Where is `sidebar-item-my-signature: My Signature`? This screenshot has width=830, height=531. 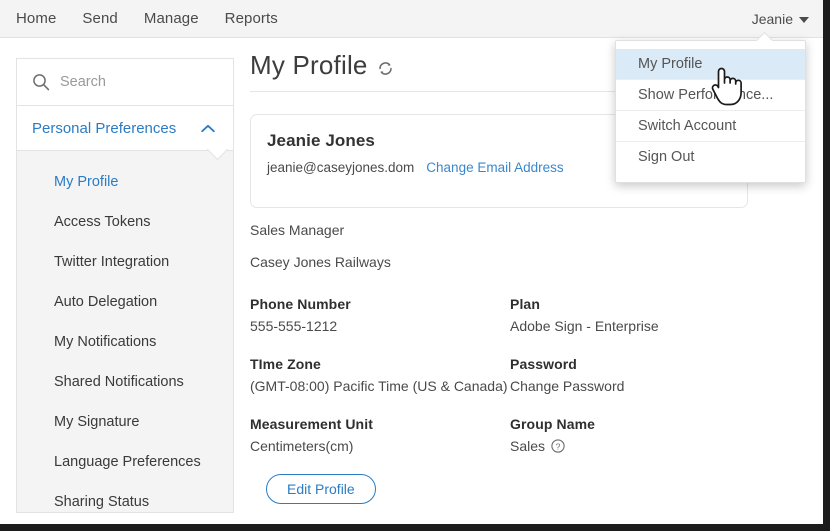
sidebar-item-my-signature: My Signature is located at coordinates (125, 422).